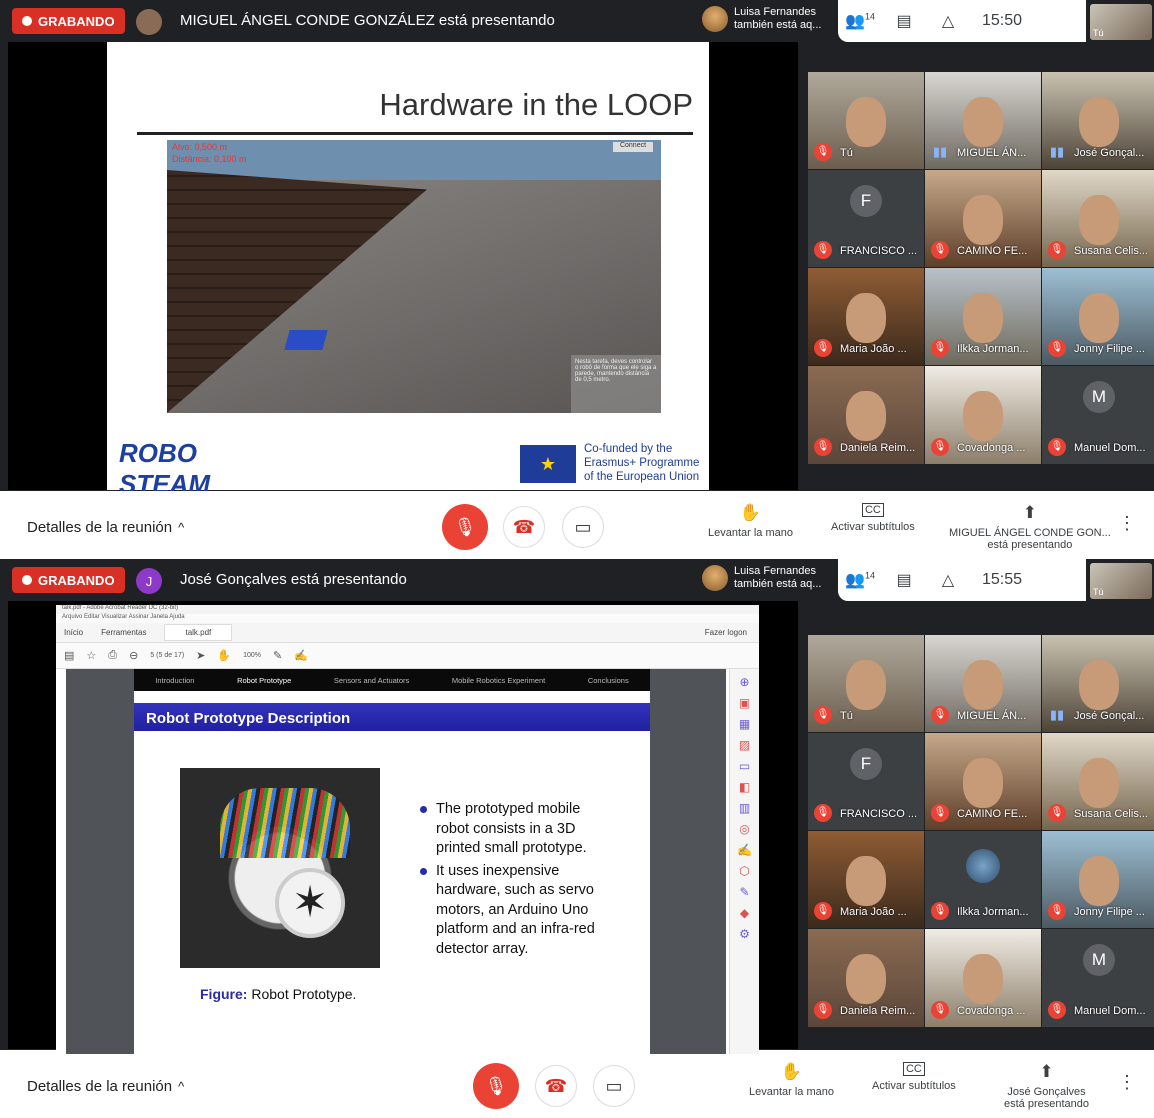 This screenshot has height=1118, width=1154. Describe the element at coordinates (1046, 1071) in the screenshot. I see `present-icon: ⬆` at that location.